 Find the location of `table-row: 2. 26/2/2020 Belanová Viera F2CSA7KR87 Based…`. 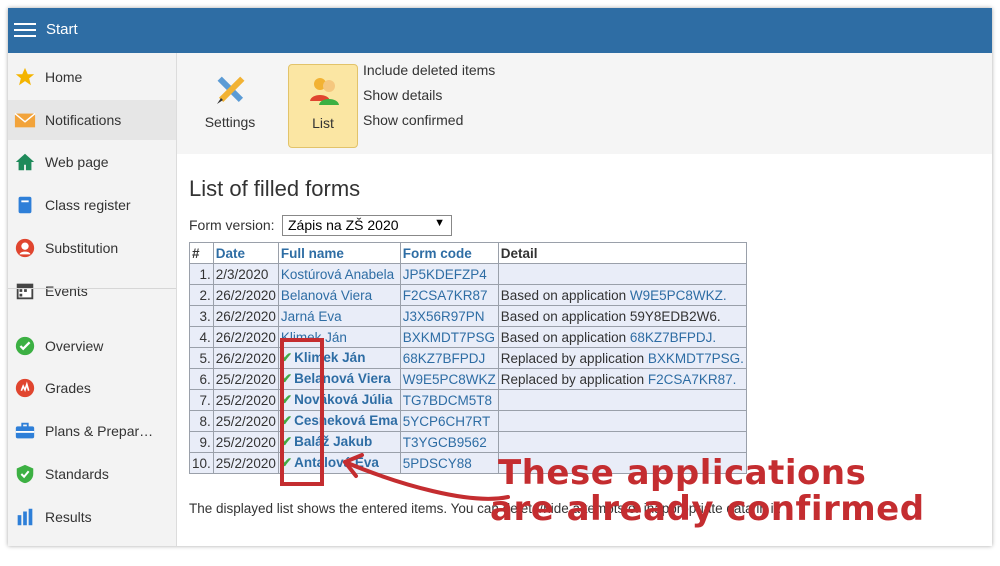

table-row: 2. 26/2/2020 Belanová Viera F2CSA7KR87 Based… is located at coordinates (468, 295).